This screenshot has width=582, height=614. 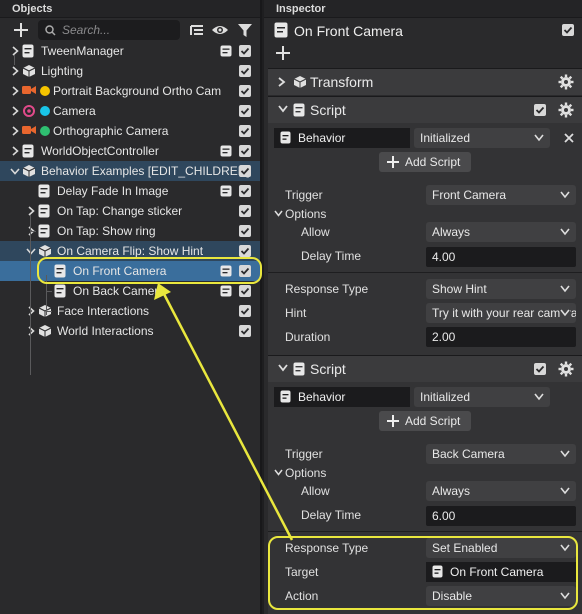 I want to click on add-object-button, so click(x=21, y=30).